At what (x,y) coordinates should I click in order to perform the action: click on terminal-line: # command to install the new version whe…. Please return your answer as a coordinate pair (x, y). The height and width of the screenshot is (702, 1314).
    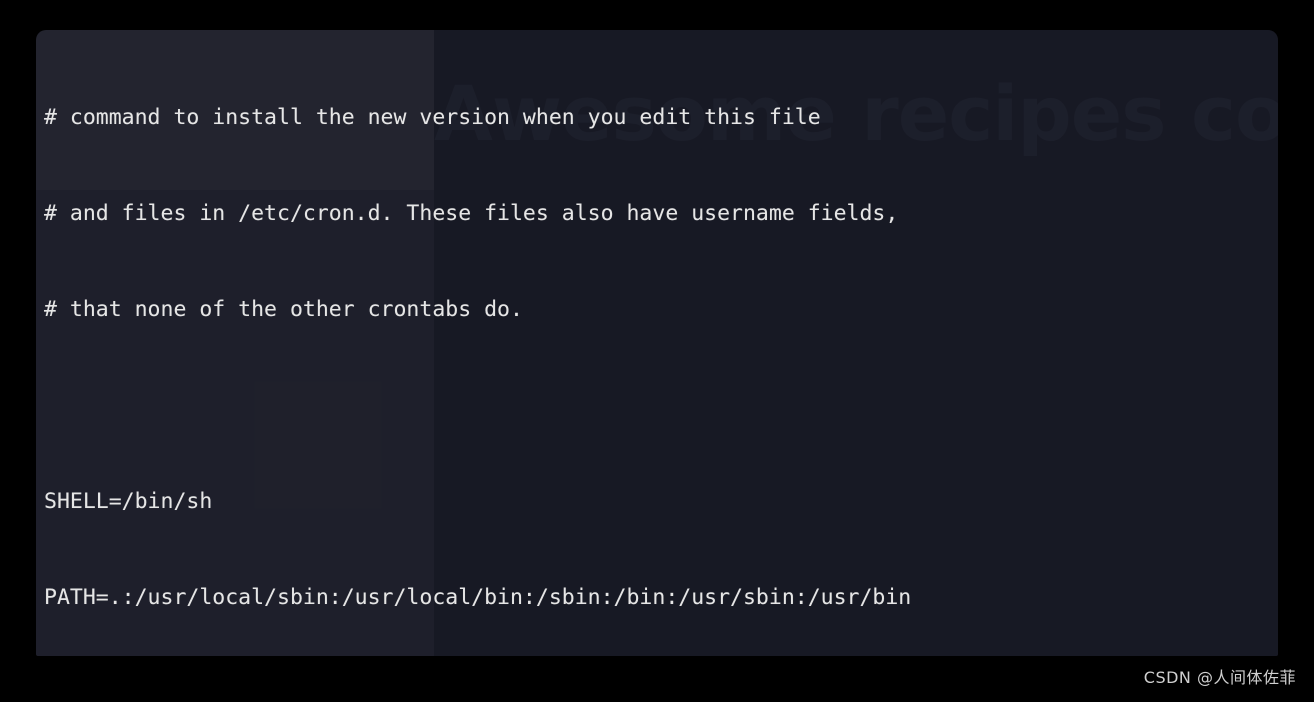
    Looking at the image, I should click on (432, 117).